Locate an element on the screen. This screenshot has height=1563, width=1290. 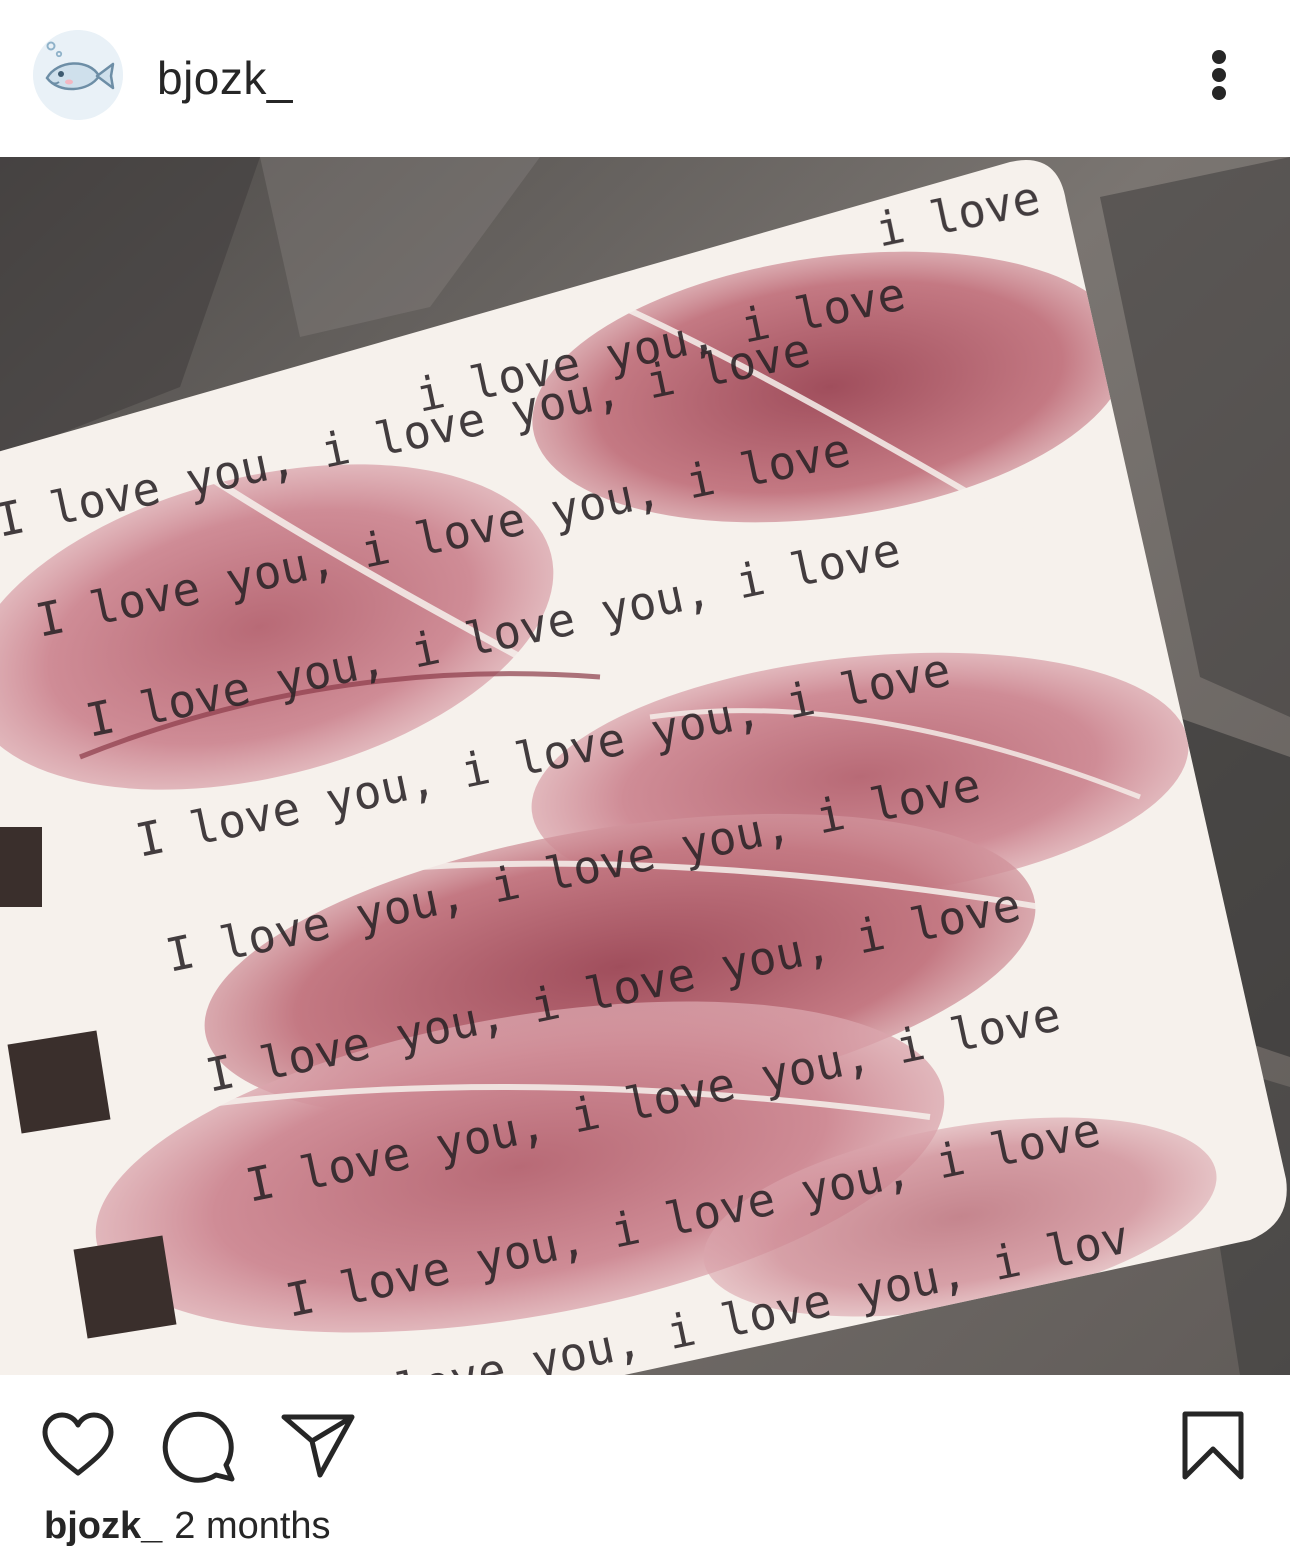
comment-icon is located at coordinates (198, 1447).